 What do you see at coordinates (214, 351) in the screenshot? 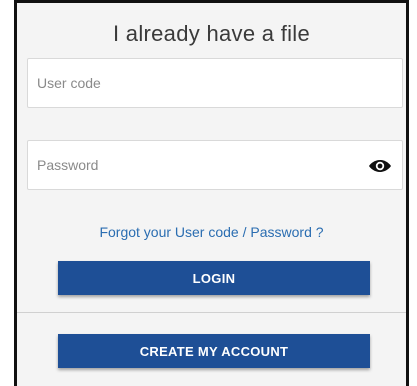
I see `create-account-button: CREATE MY ACCOUNT` at bounding box center [214, 351].